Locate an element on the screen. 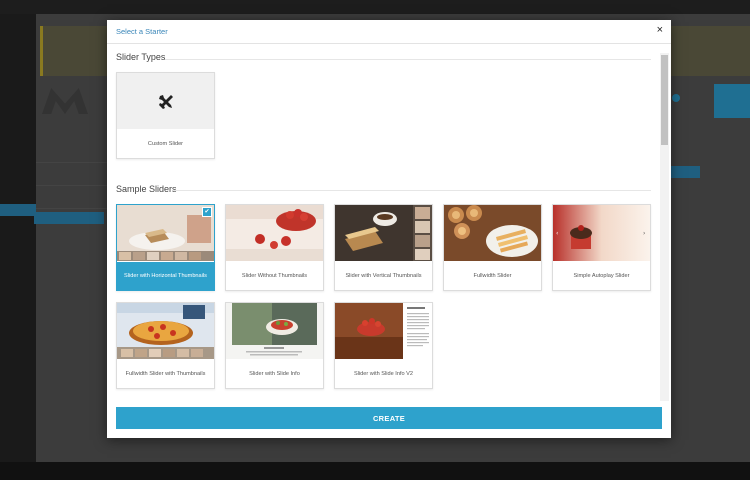  card-label: Slider with Horizontal Thumbnails is located at coordinates (165, 276).